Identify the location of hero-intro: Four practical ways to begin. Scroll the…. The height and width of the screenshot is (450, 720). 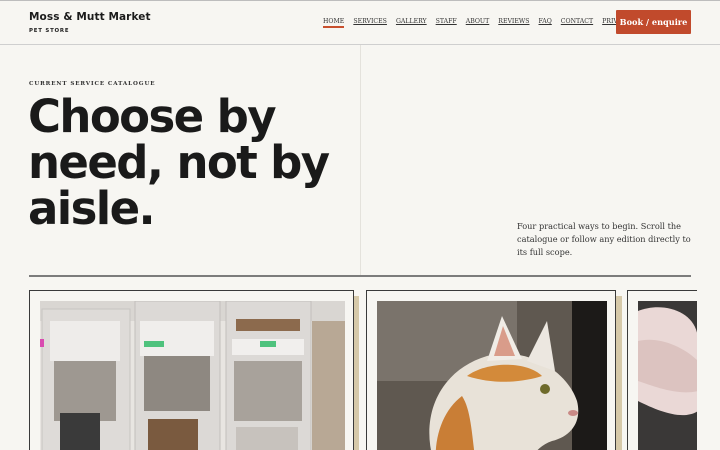
(604, 239).